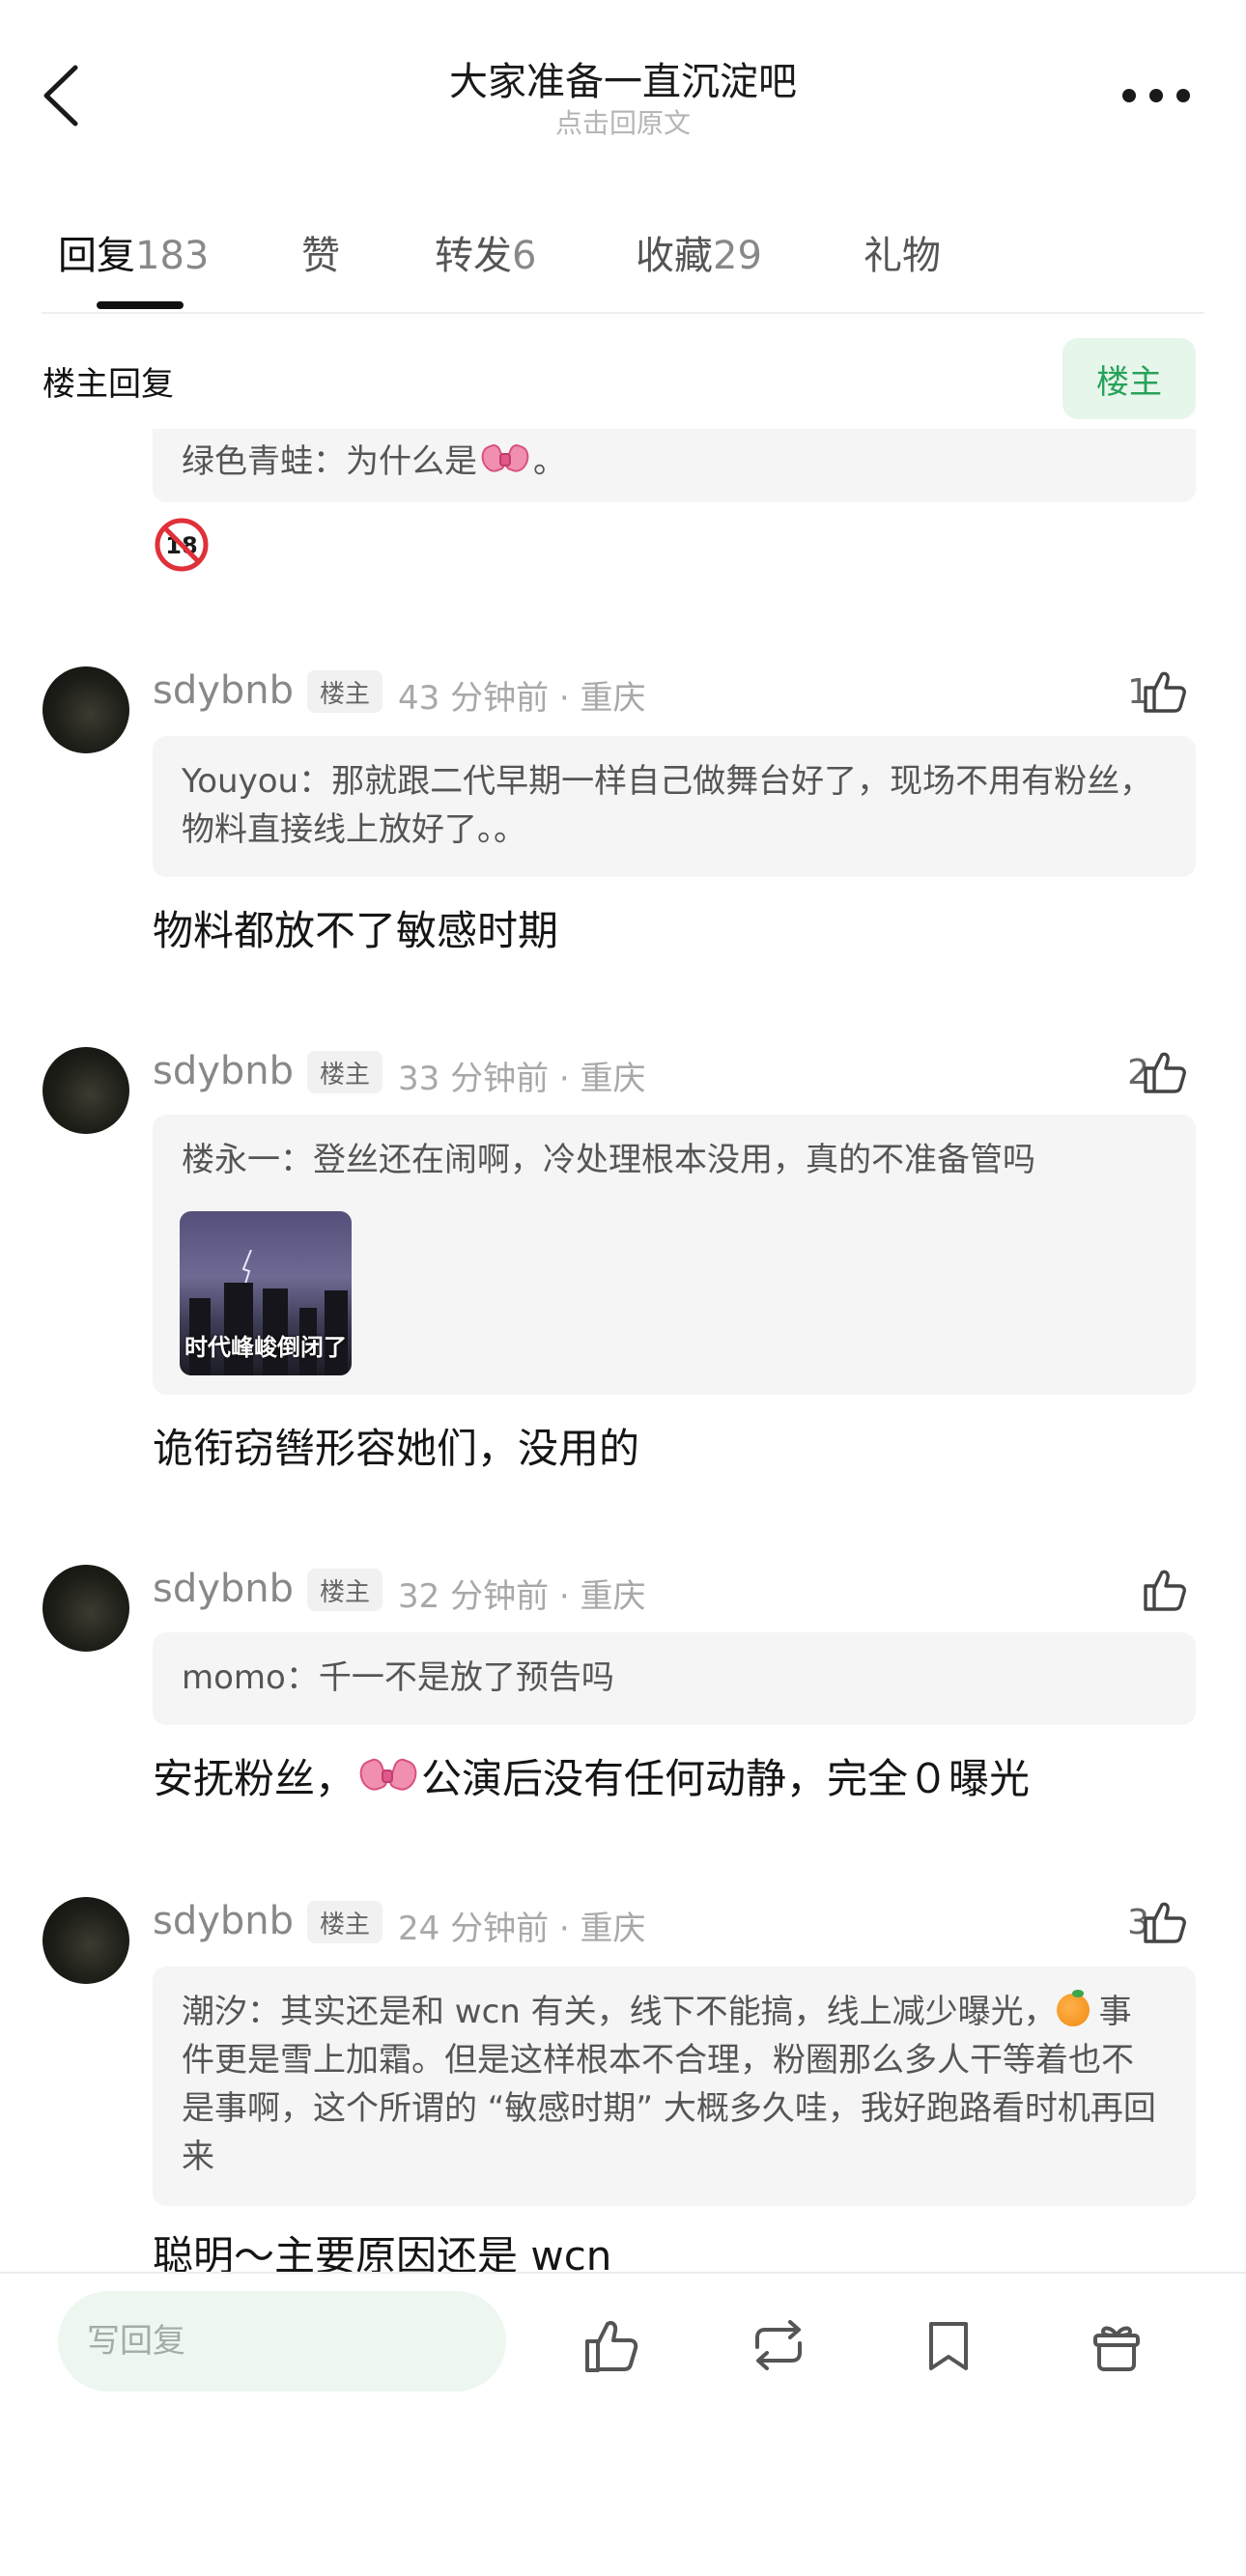  Describe the element at coordinates (108, 384) in the screenshot. I see `owner-replies-label: 楼主回复` at that location.